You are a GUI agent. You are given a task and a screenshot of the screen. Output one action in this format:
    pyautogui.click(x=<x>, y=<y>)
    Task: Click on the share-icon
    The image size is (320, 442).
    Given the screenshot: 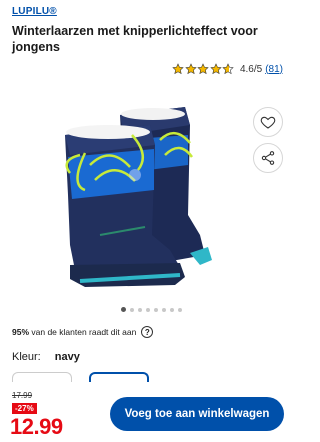 What is the action you would take?
    pyautogui.click(x=268, y=158)
    